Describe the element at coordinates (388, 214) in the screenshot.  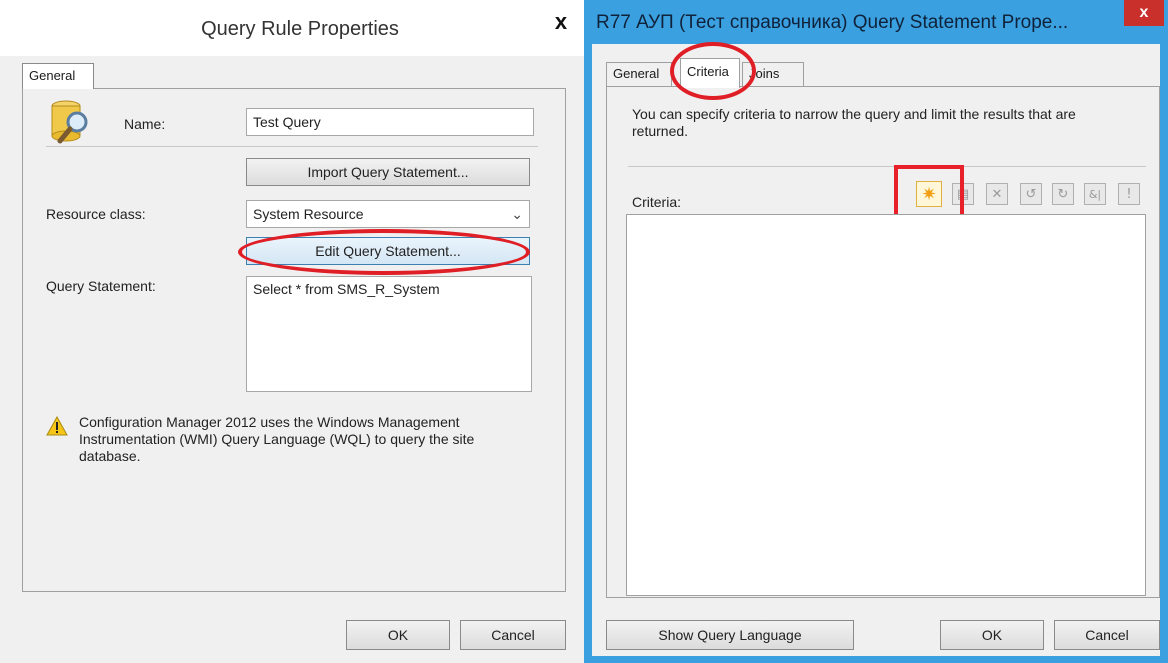
I see `resource-class-select: System Resource ⌄` at that location.